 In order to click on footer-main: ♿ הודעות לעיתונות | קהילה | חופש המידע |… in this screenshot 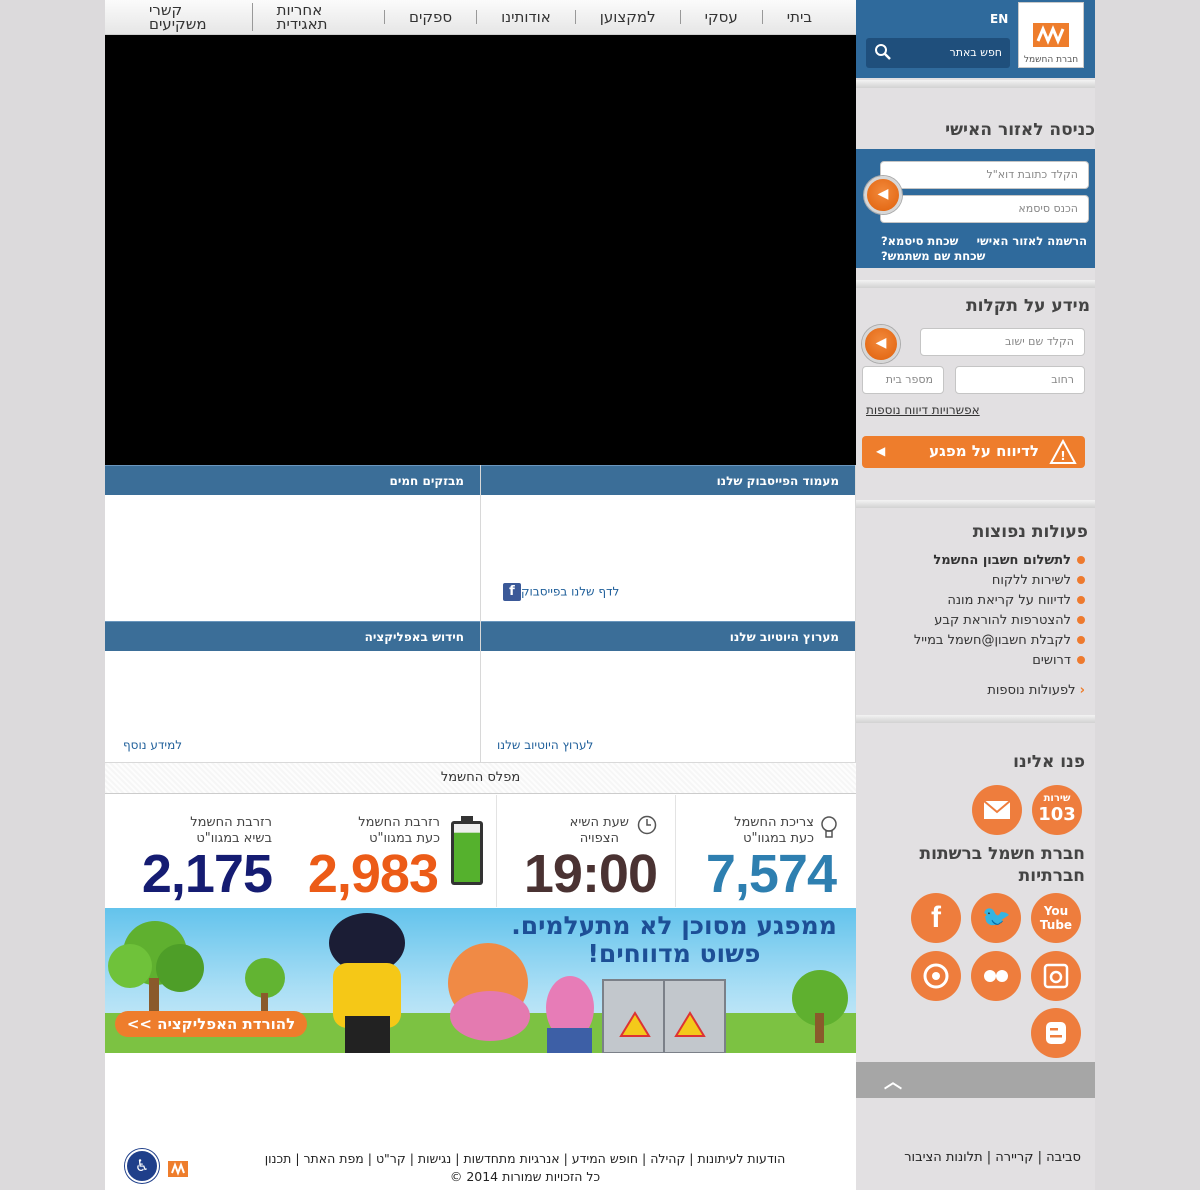, I will do `click(480, 1121)`.